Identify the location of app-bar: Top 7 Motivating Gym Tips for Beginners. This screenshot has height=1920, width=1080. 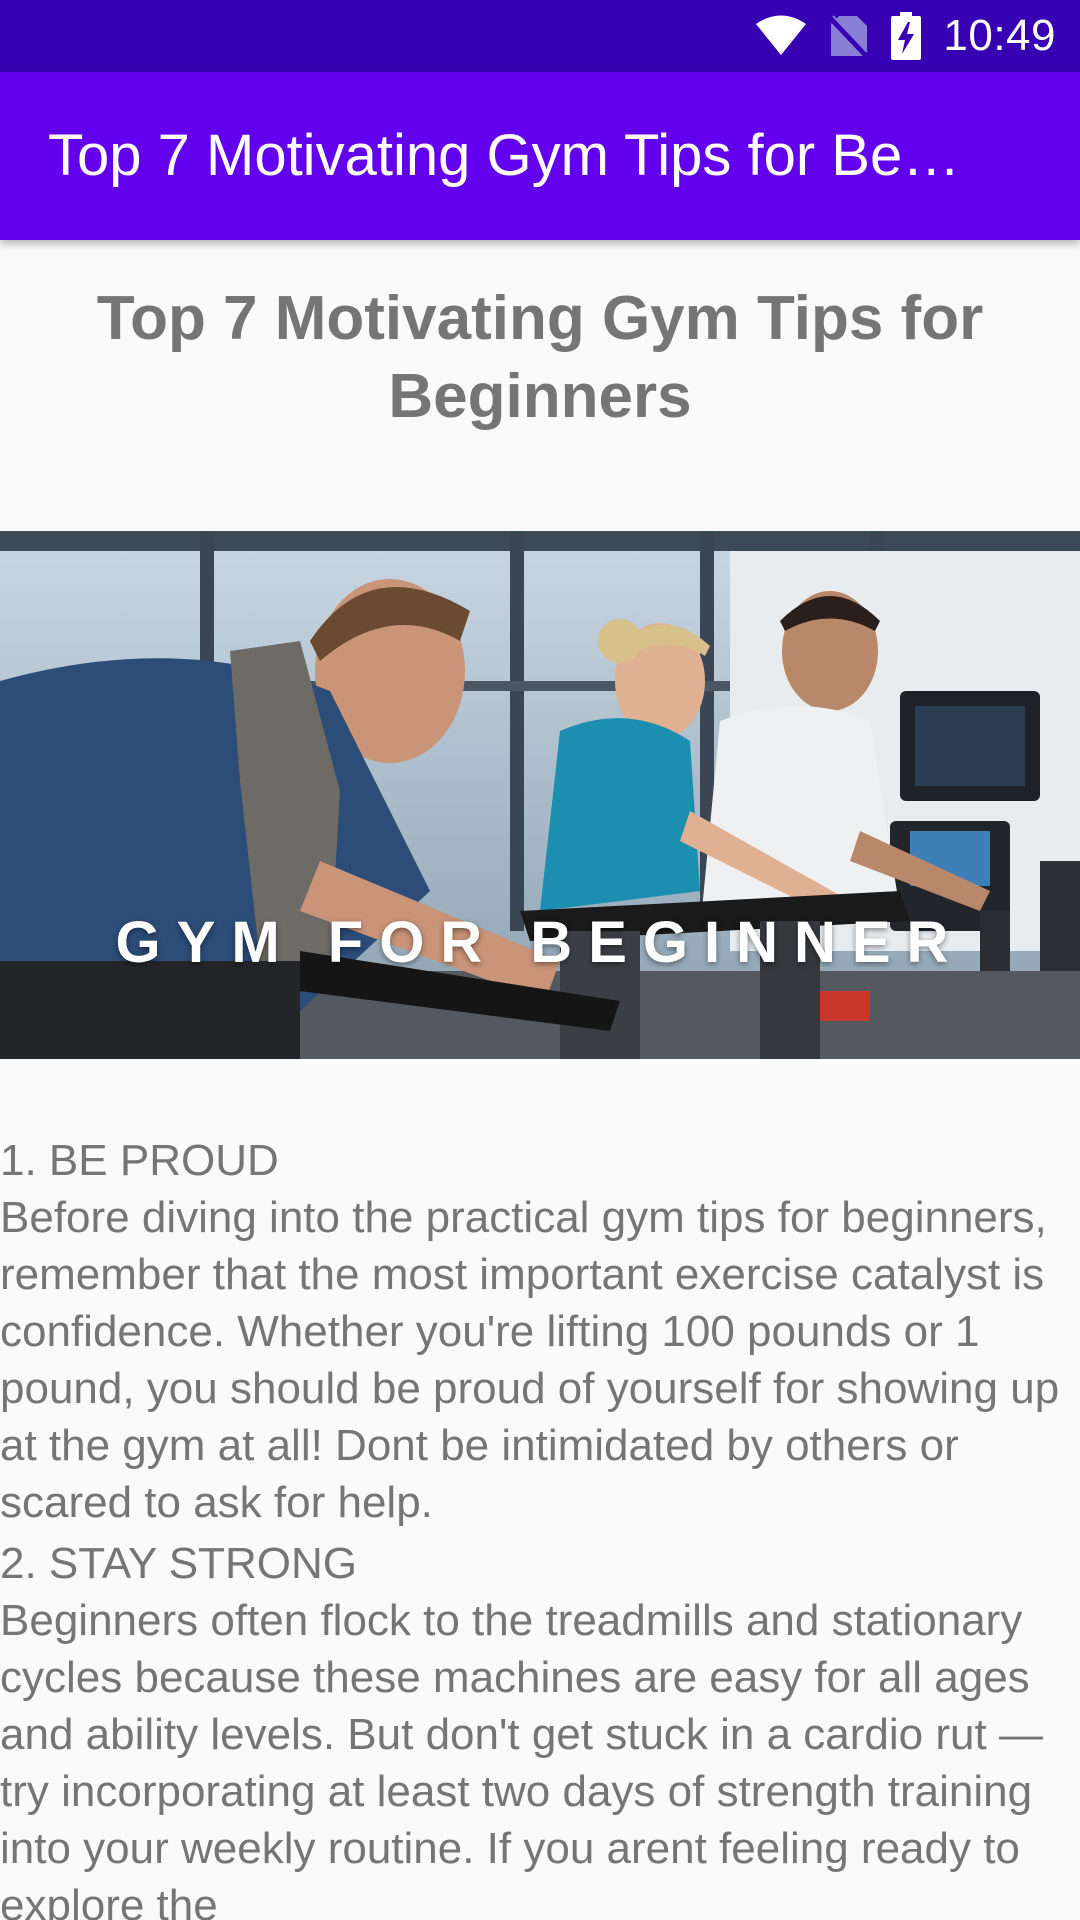
(540, 156).